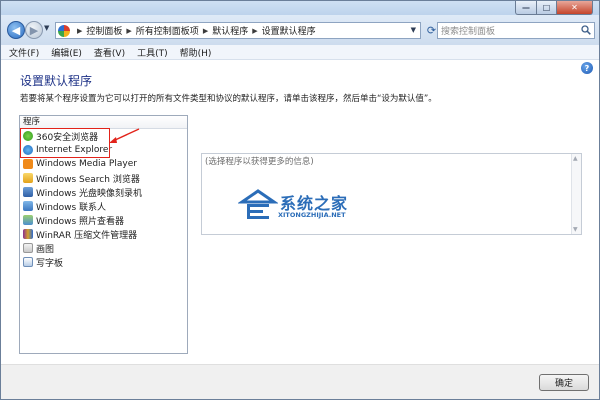  Describe the element at coordinates (547, 8) in the screenshot. I see `maximize-button: □` at that location.